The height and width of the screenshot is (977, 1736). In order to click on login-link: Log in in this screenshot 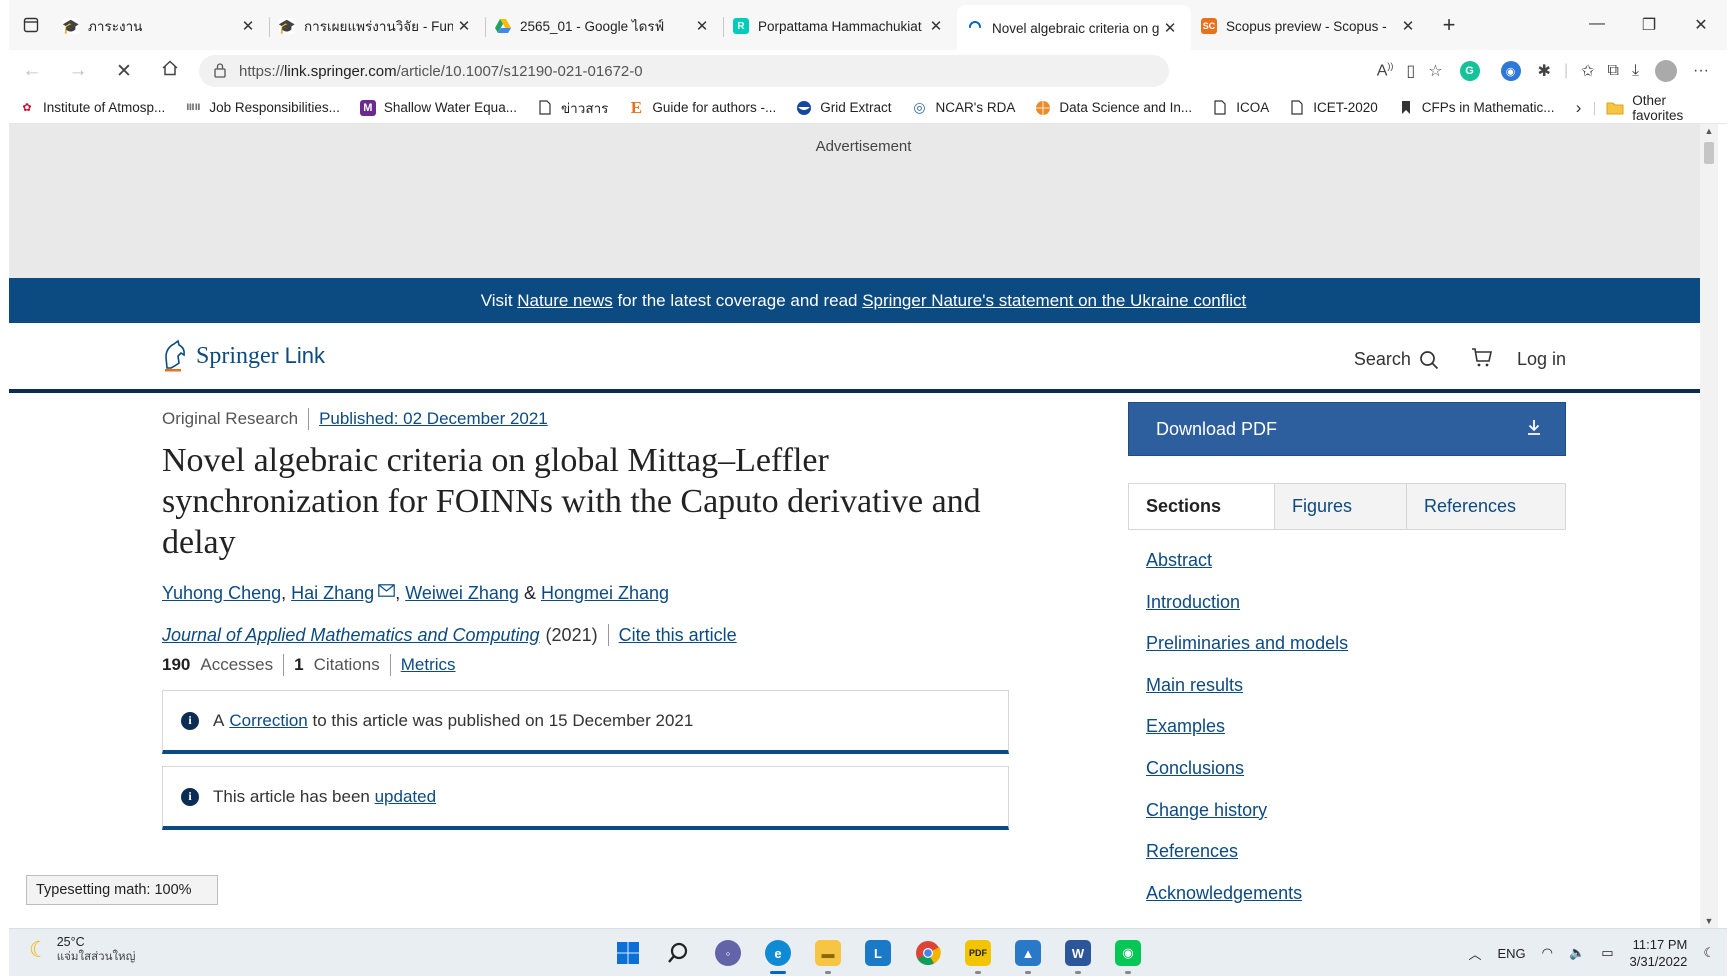, I will do `click(1541, 359)`.